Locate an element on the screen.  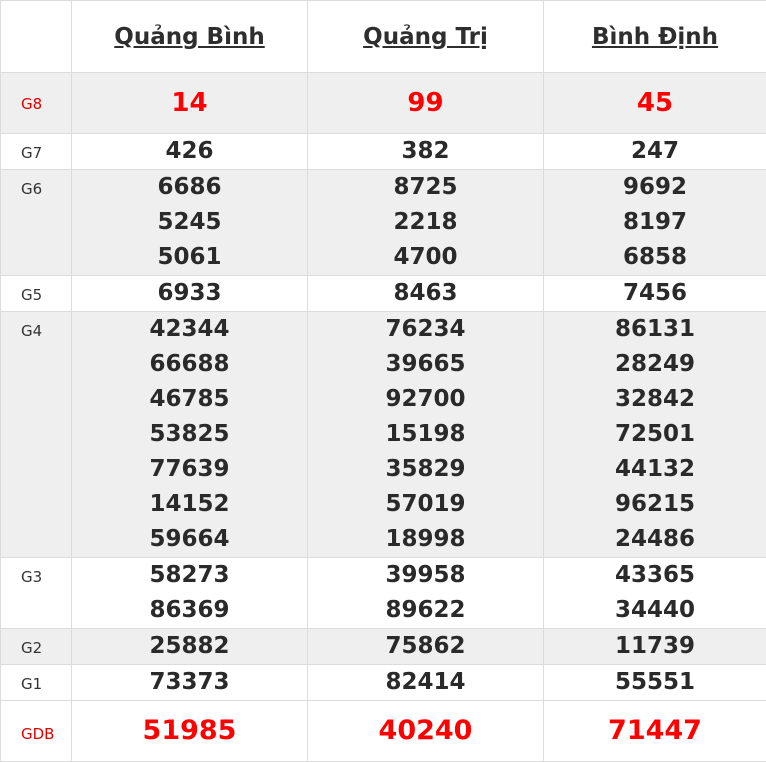
prize-number: 9692 is located at coordinates (655, 187).